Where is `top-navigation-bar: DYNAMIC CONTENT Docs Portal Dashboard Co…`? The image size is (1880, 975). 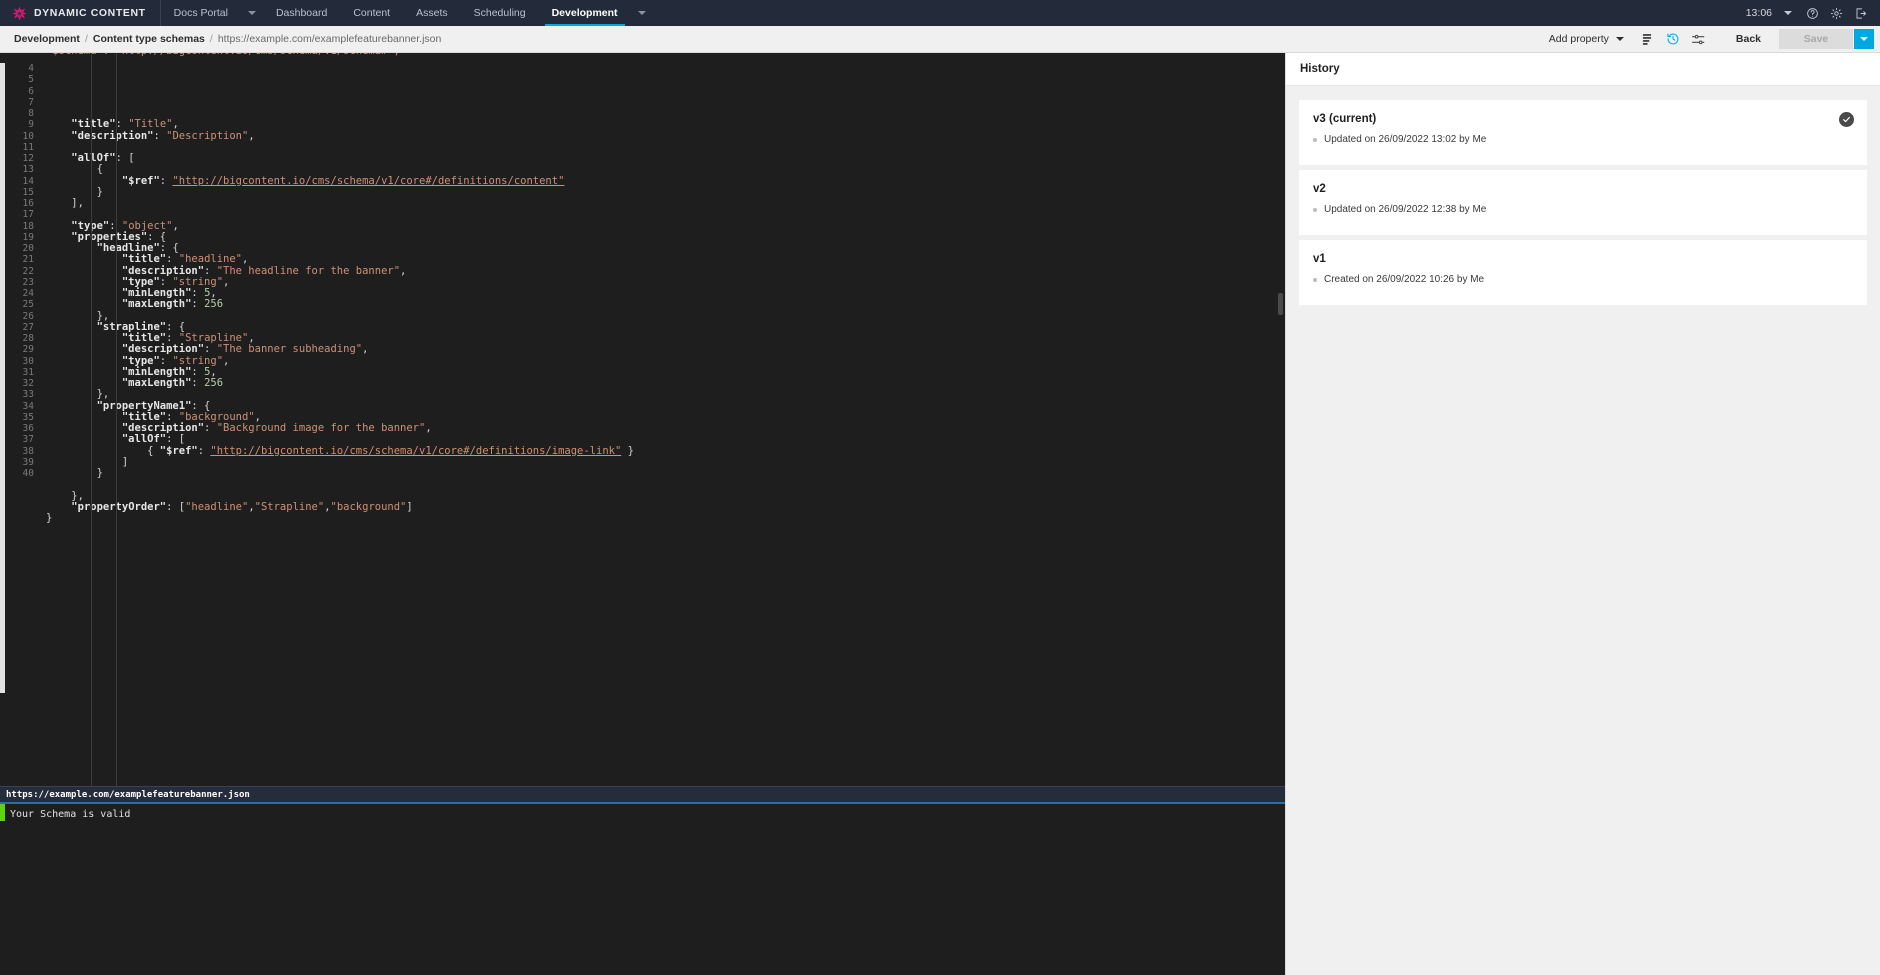
top-navigation-bar: DYNAMIC CONTENT Docs Portal Dashboard Co… is located at coordinates (940, 13).